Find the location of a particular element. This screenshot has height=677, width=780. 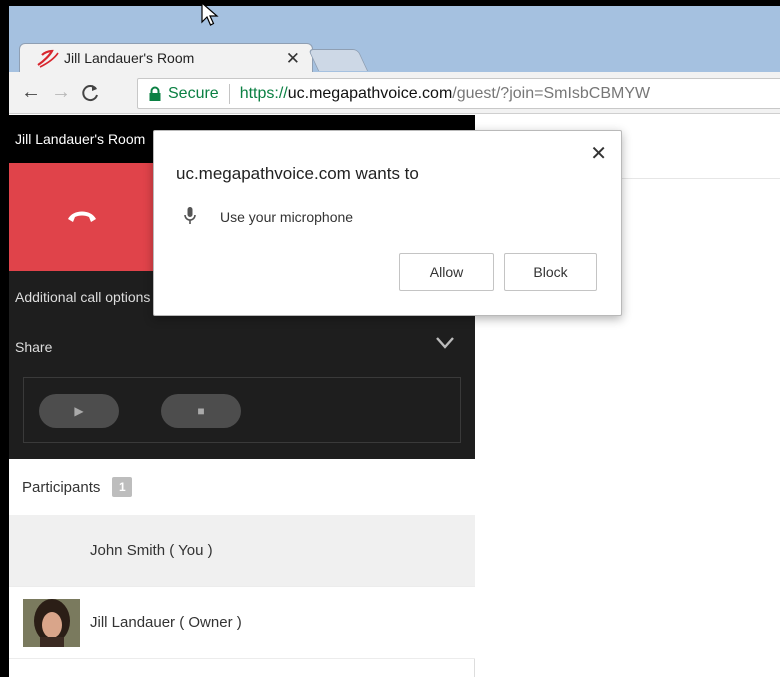

close-icon: ✕ is located at coordinates (598, 153).